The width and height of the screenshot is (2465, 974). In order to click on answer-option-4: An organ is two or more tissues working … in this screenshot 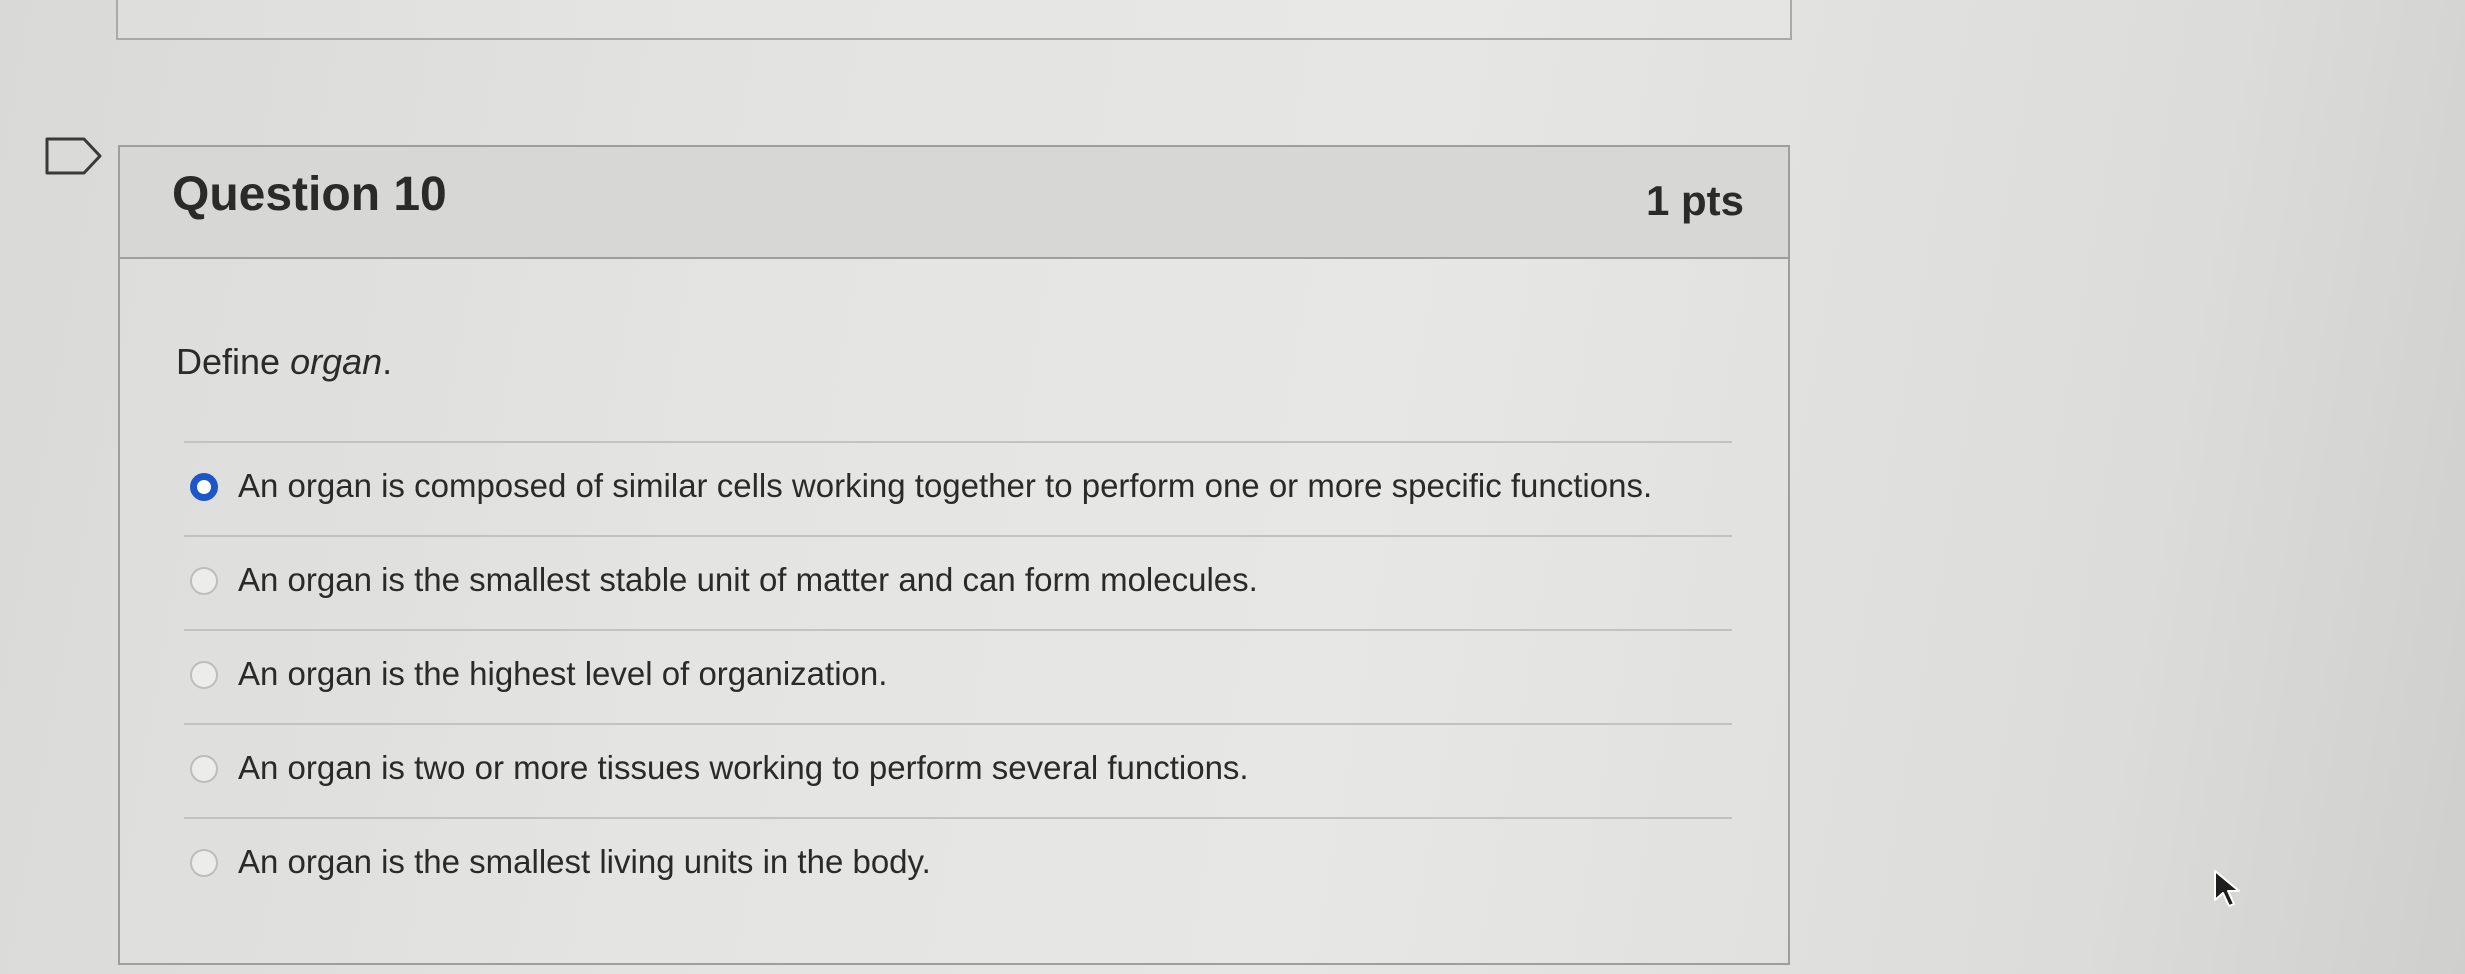, I will do `click(958, 770)`.